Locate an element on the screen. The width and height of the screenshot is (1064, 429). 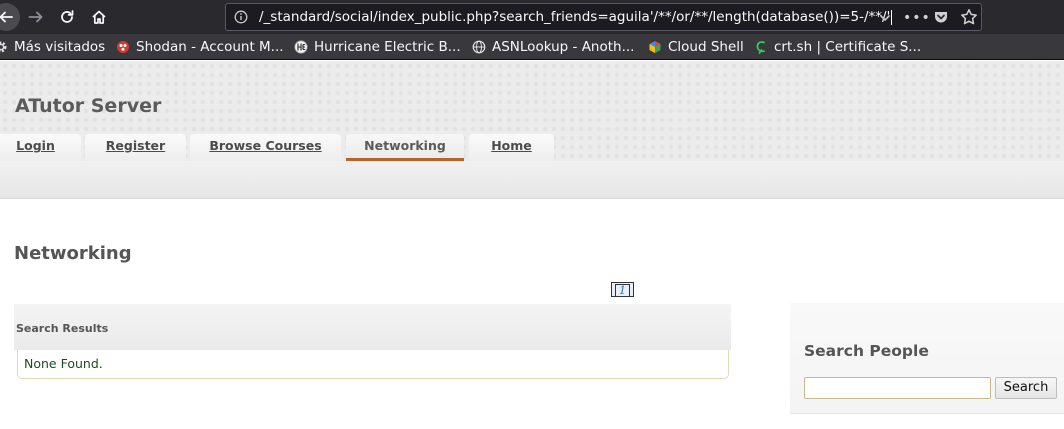
search-results-panel is located at coordinates (372, 327).